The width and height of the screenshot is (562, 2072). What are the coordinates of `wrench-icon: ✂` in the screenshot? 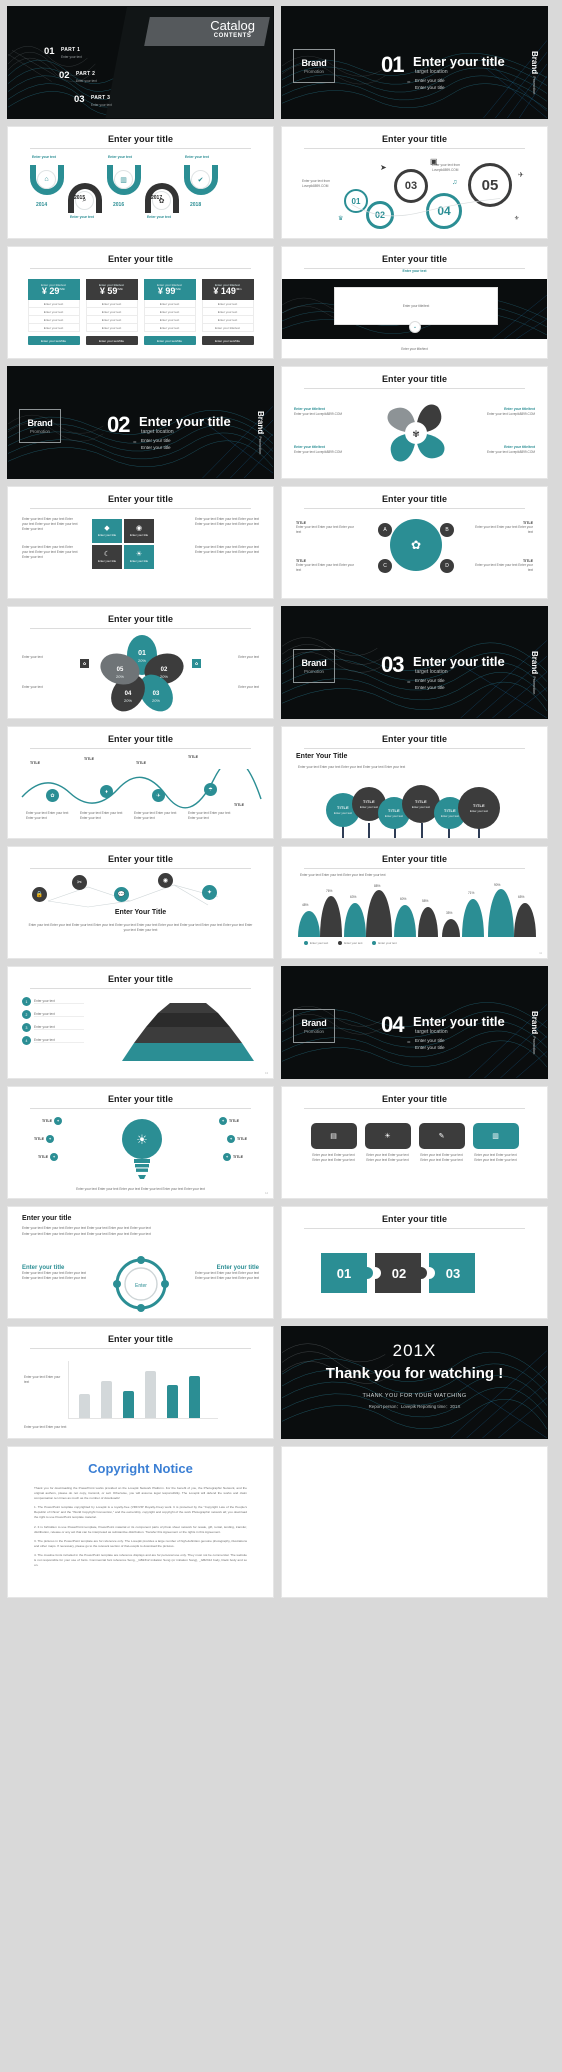 It's located at (79, 882).